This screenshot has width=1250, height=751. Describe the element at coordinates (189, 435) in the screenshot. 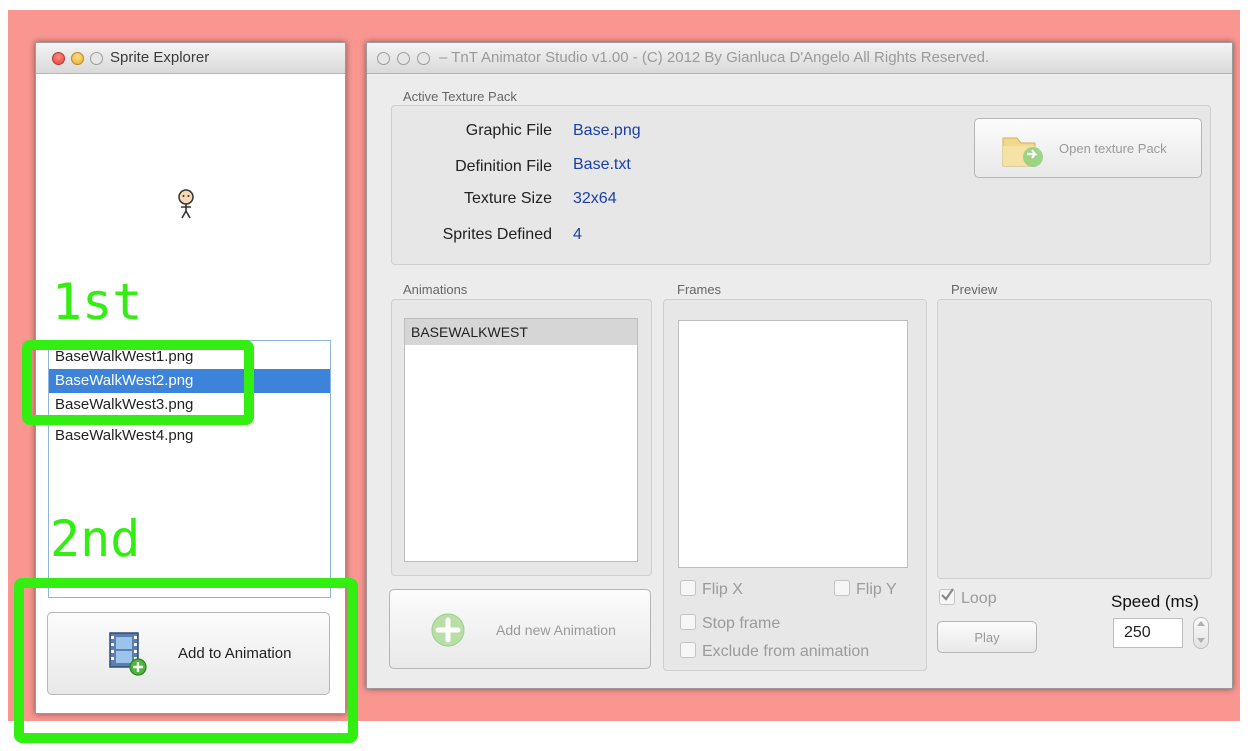

I see `list-item: BaseWalkWest4.png` at that location.